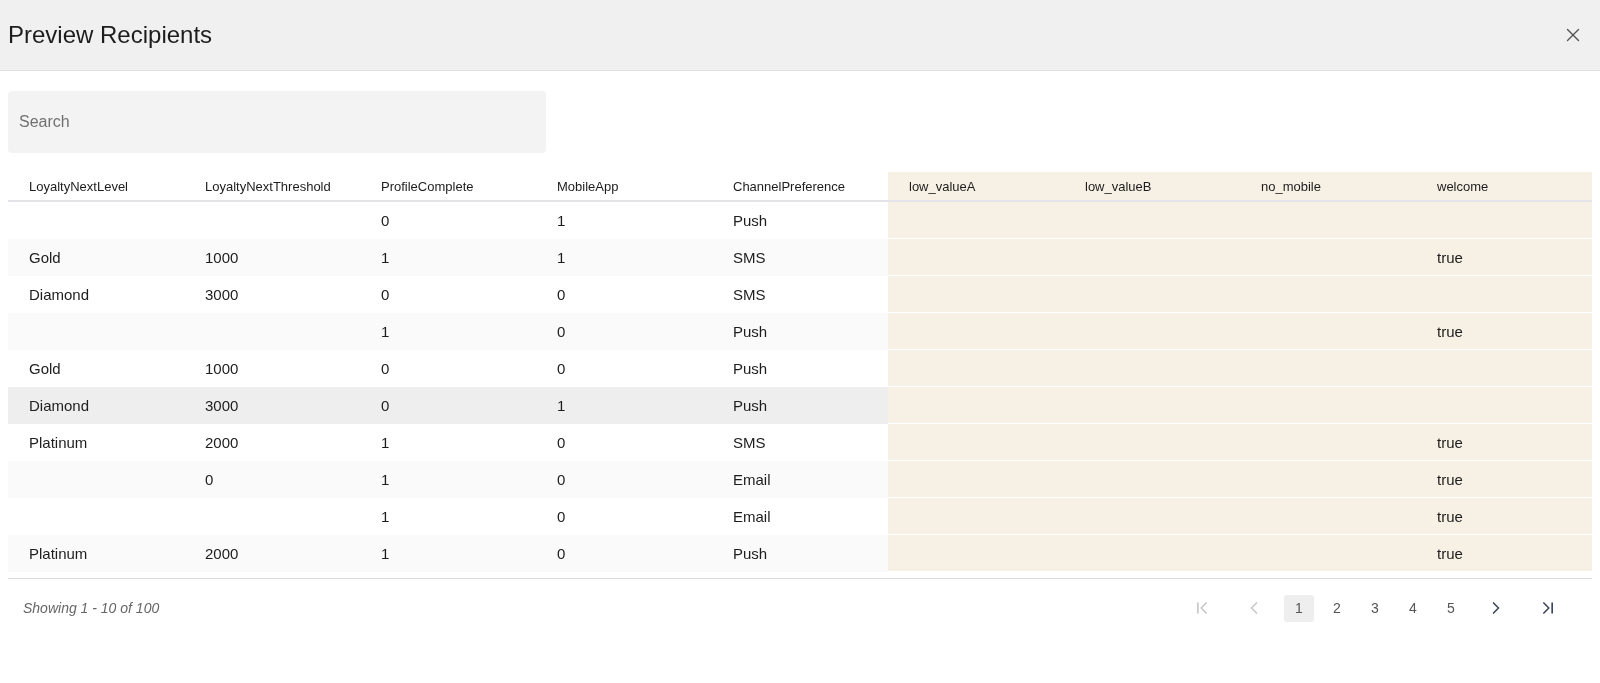  I want to click on table-row: 0 1 0 Email true, so click(800, 479).